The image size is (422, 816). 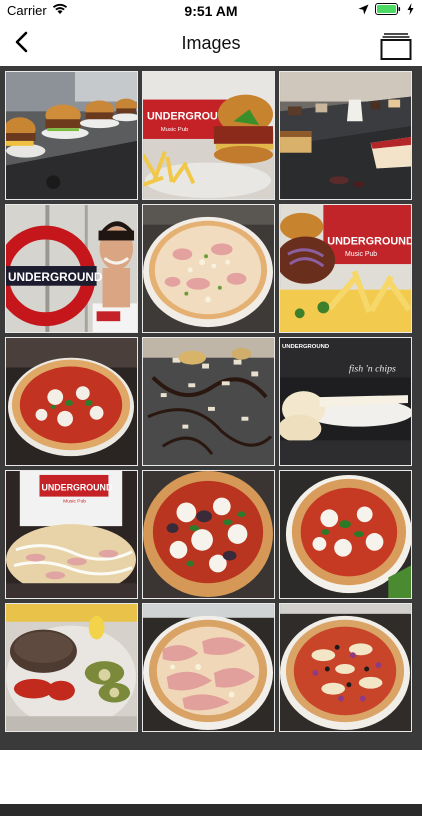 I want to click on battery-icon, so click(x=388, y=10).